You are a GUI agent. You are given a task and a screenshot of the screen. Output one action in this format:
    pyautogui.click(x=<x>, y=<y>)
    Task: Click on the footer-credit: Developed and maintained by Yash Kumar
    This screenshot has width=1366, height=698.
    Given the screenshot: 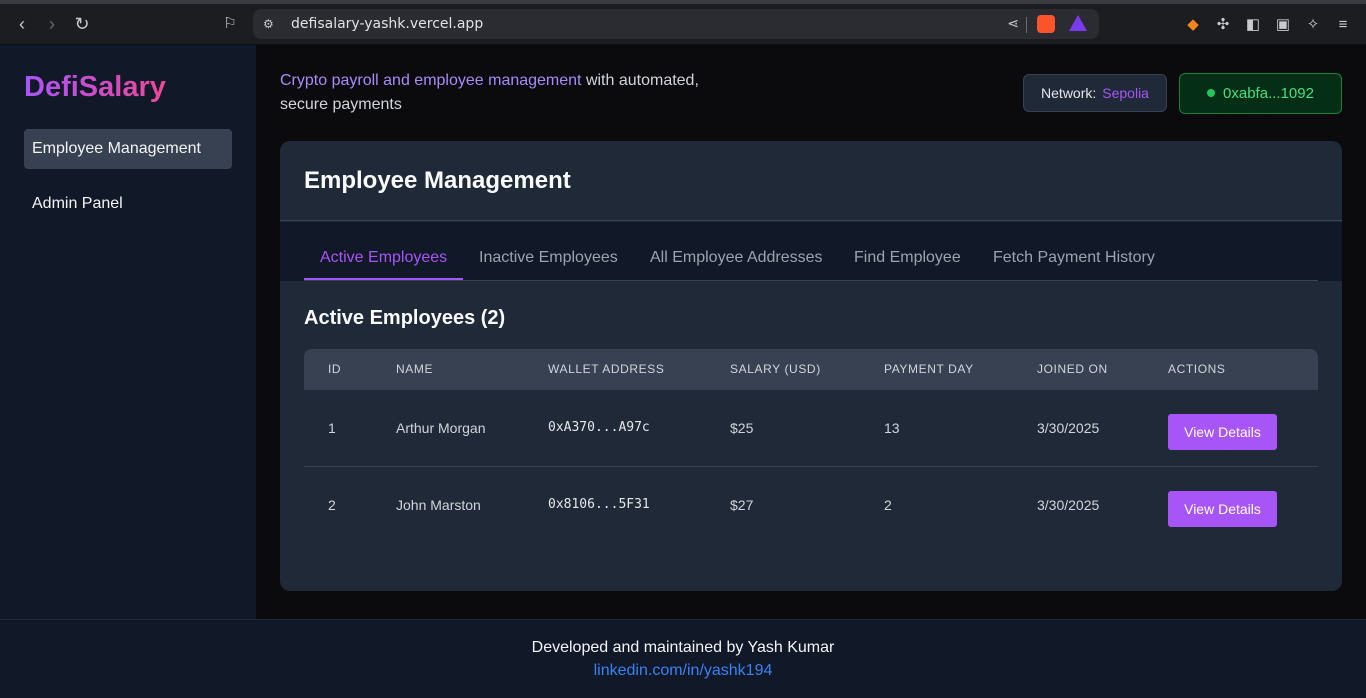 What is the action you would take?
    pyautogui.click(x=683, y=647)
    